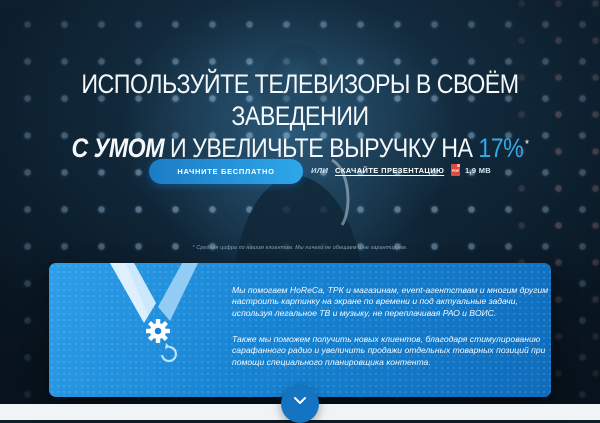 This screenshot has height=423, width=600. Describe the element at coordinates (389, 170) in the screenshot. I see `download-presentation-link: Скачайте презентацию` at that location.